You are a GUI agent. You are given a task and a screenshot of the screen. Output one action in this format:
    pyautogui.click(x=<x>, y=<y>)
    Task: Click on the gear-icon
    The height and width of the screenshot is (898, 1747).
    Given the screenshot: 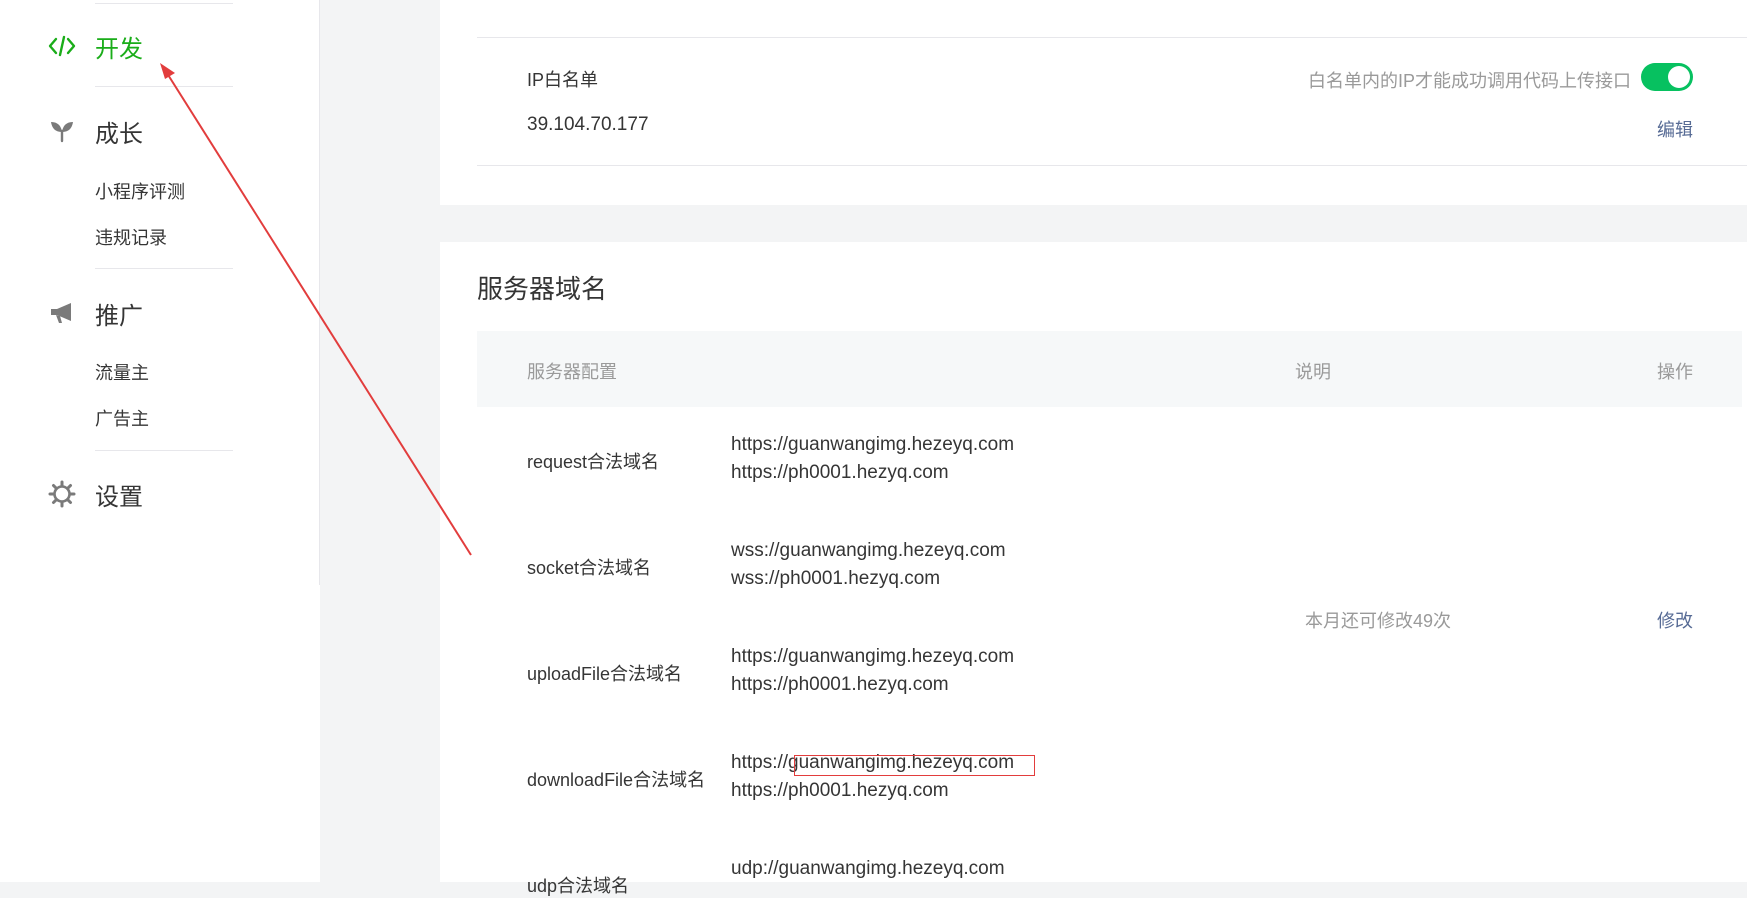 What is the action you would take?
    pyautogui.click(x=62, y=494)
    